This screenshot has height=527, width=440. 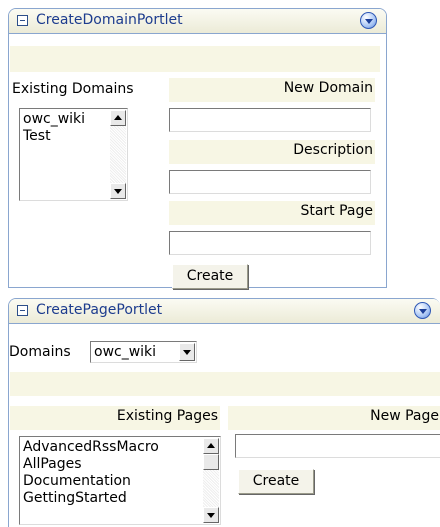 What do you see at coordinates (270, 182) in the screenshot?
I see `description-input` at bounding box center [270, 182].